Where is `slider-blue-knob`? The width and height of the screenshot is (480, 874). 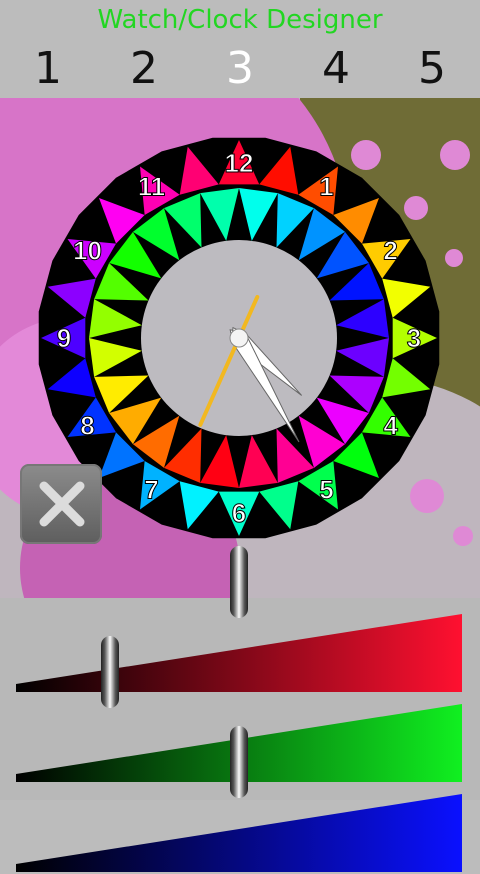
slider-blue-knob is located at coordinates (239, 762).